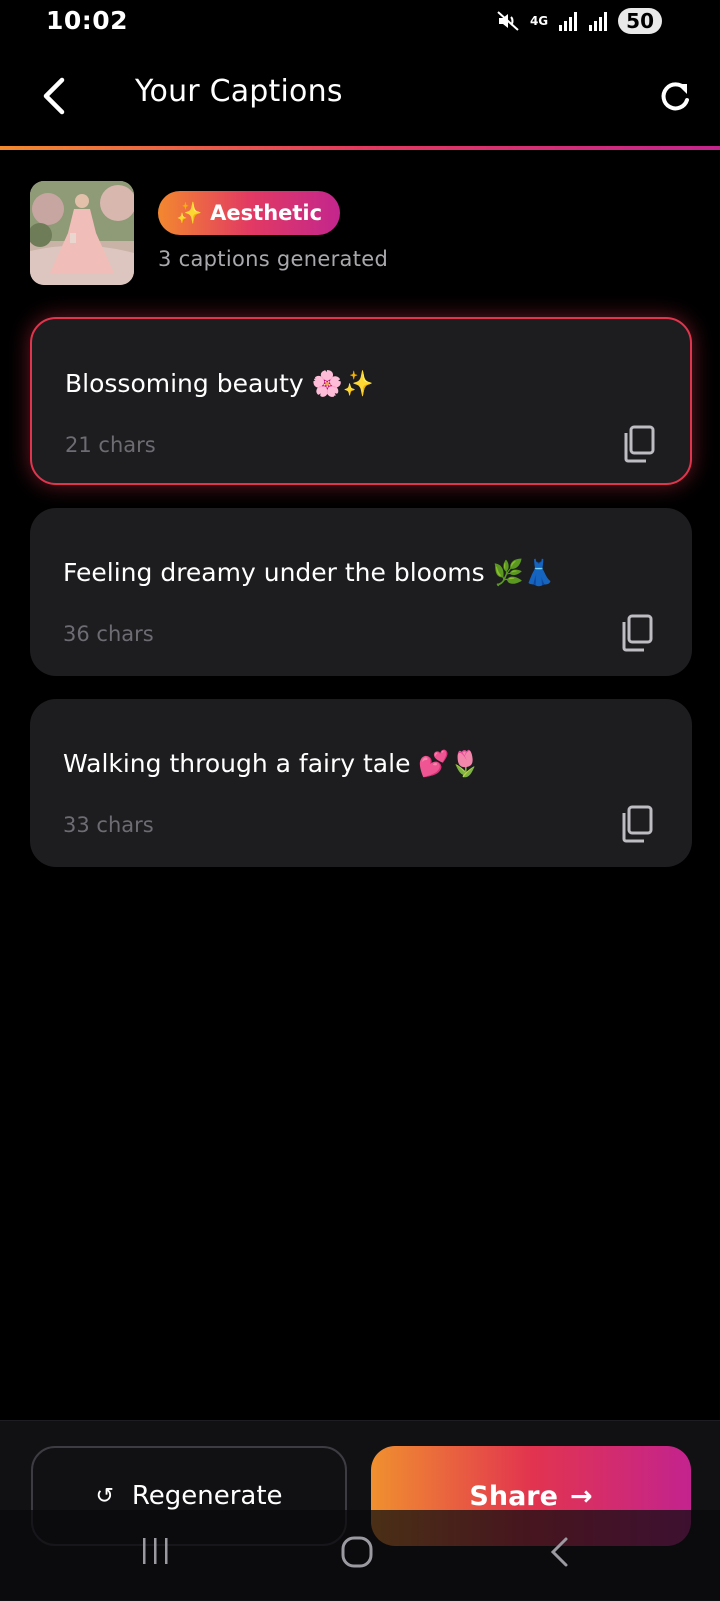 The image size is (720, 1601). I want to click on caption-card: Blossoming beauty 🌸✨ 21 chars, so click(361, 401).